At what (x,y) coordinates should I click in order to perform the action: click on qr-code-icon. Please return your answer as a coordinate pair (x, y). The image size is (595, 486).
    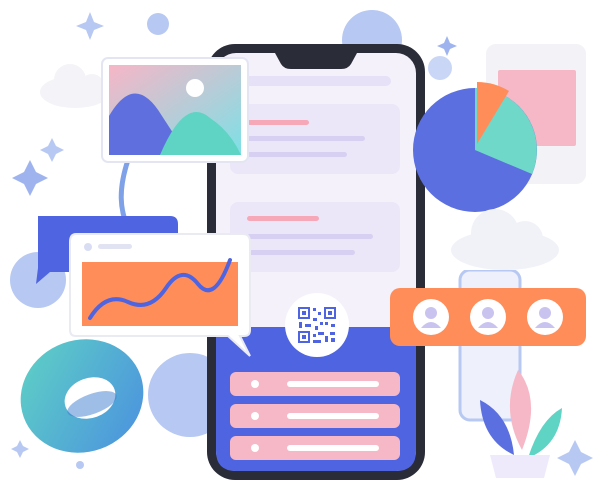
    Looking at the image, I should click on (317, 325).